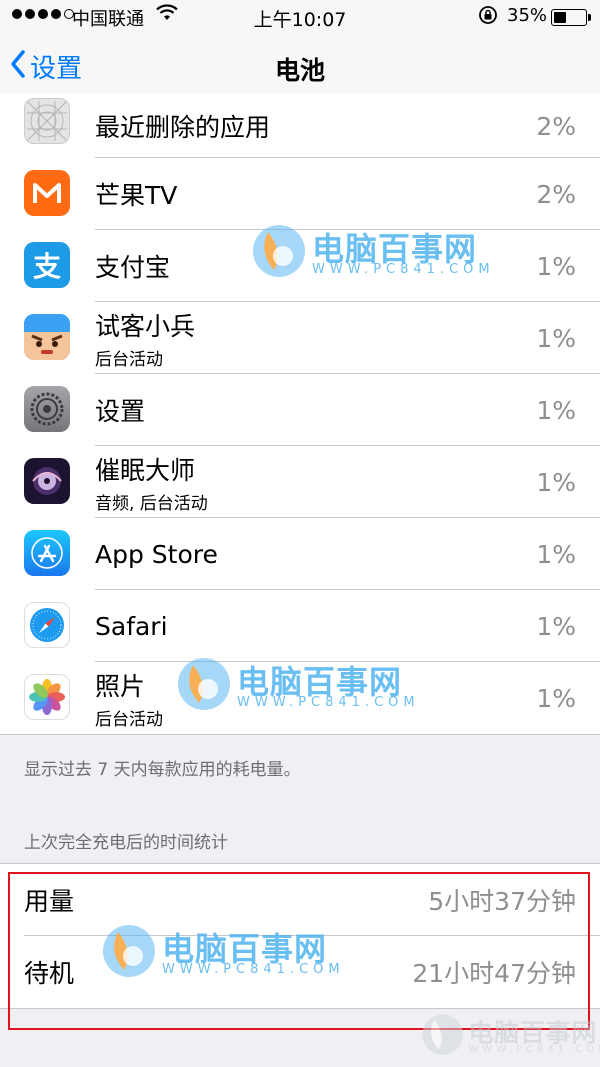  What do you see at coordinates (300, 554) in the screenshot?
I see `list-item-app-store: App Store 1%` at bounding box center [300, 554].